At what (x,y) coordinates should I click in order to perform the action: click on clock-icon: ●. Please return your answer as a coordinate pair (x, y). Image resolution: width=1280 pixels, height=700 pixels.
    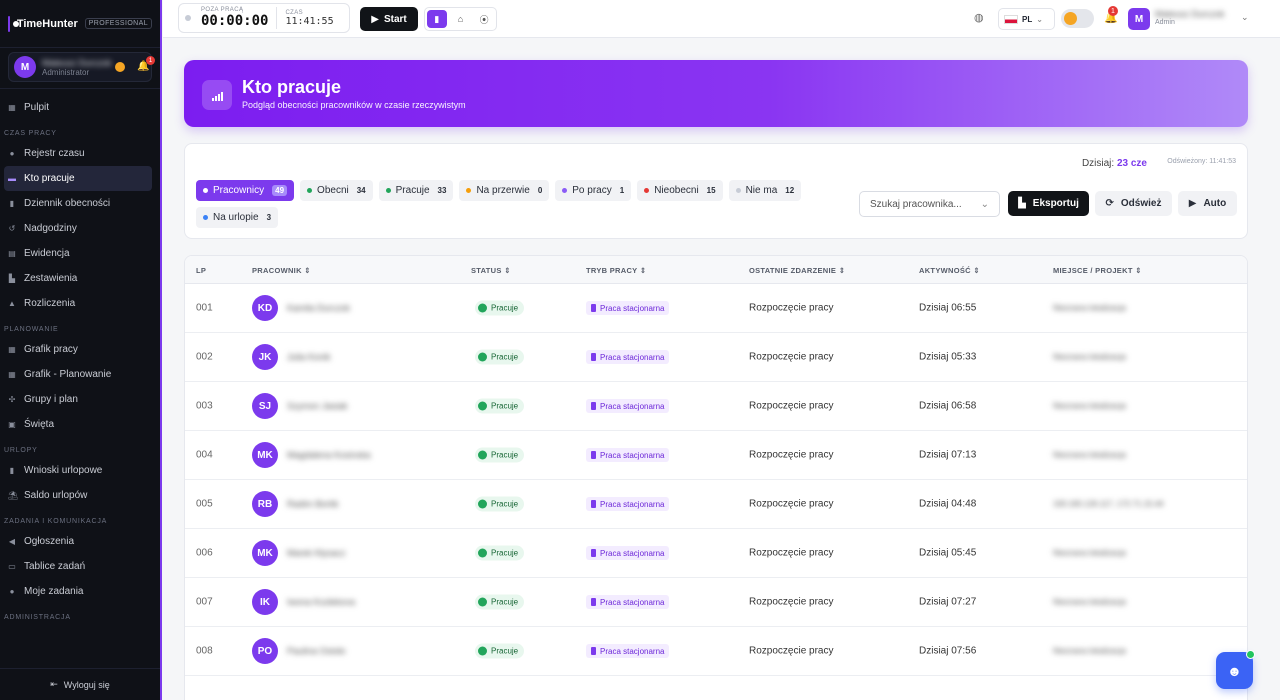
    Looking at the image, I should click on (12, 153).